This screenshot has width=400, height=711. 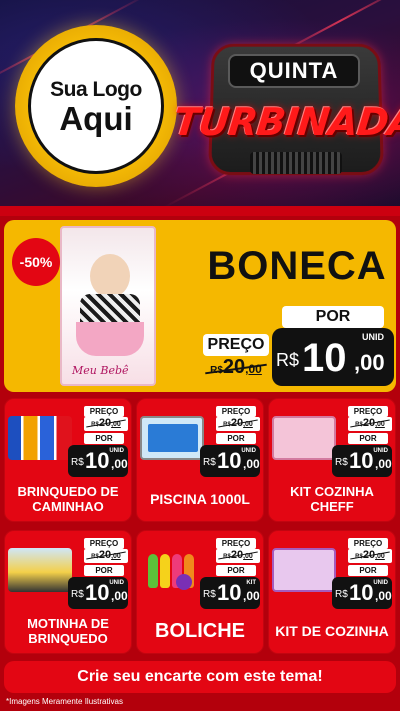 I want to click on doll-dress-shape, so click(x=110, y=339).